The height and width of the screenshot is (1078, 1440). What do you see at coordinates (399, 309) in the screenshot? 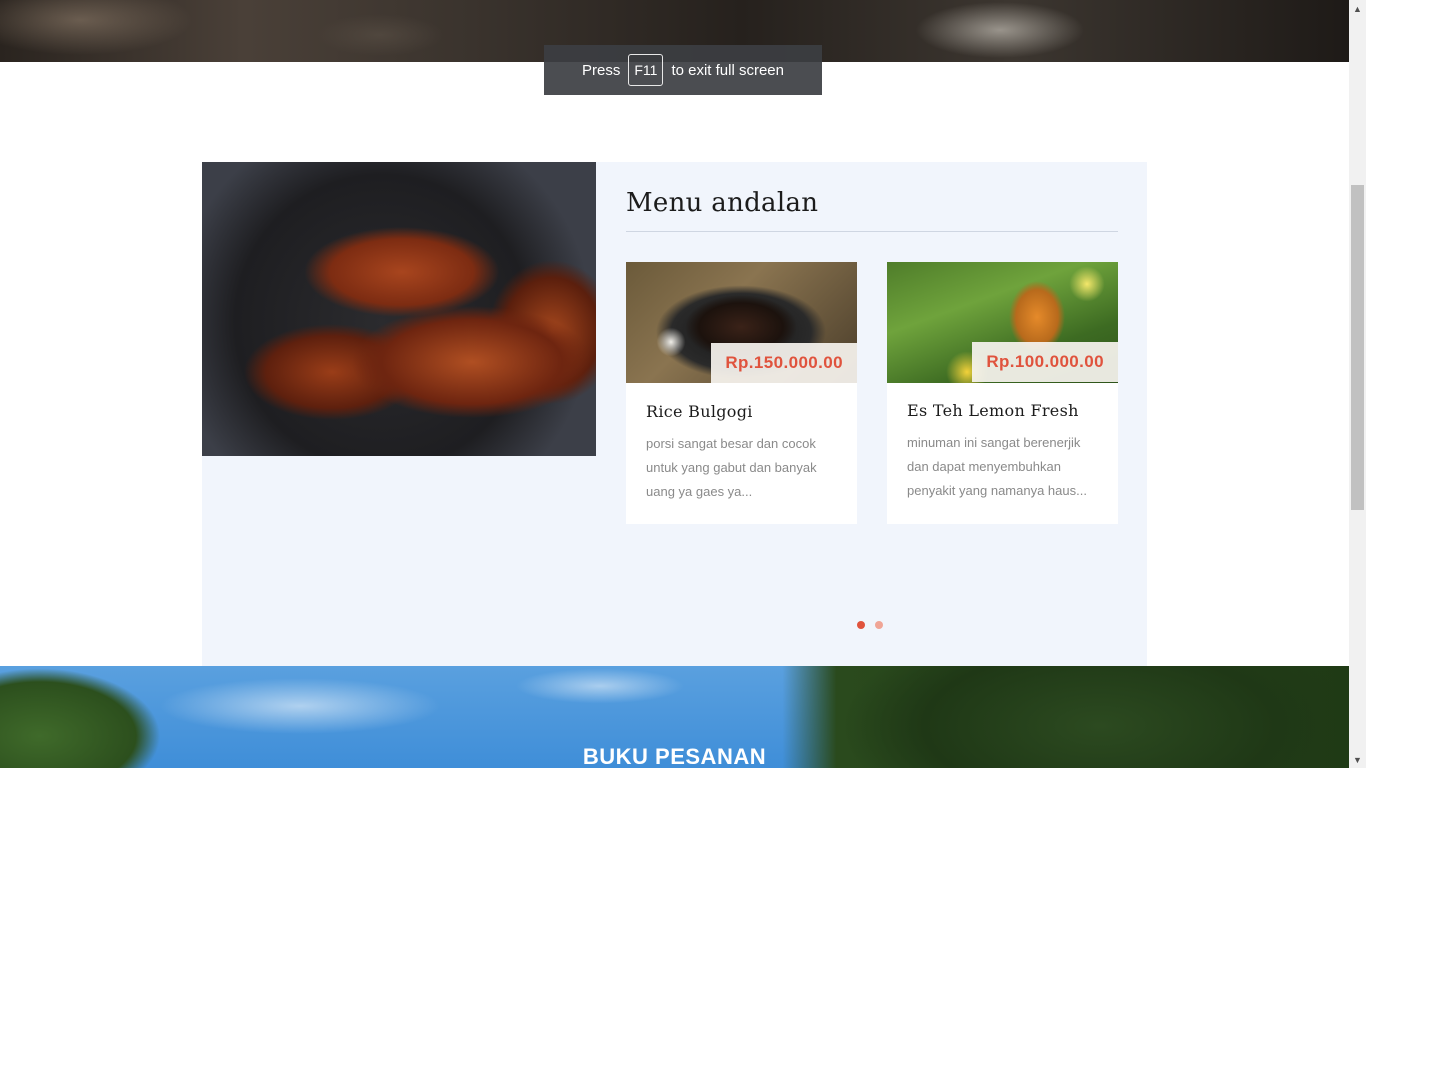
I see `featured-chicken-wings-image` at bounding box center [399, 309].